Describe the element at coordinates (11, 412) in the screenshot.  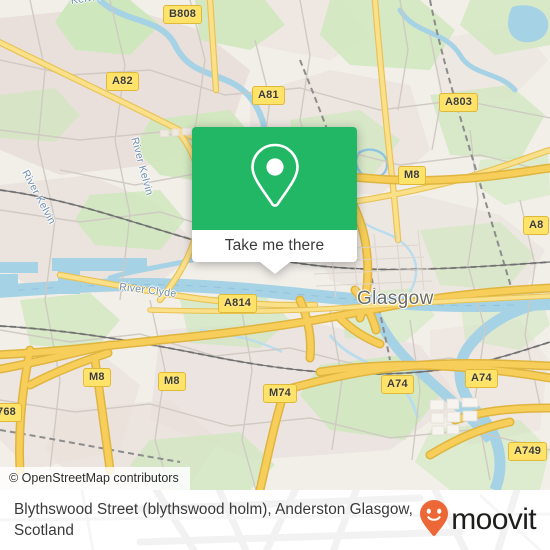
I see `road-shield-a768: 768` at that location.